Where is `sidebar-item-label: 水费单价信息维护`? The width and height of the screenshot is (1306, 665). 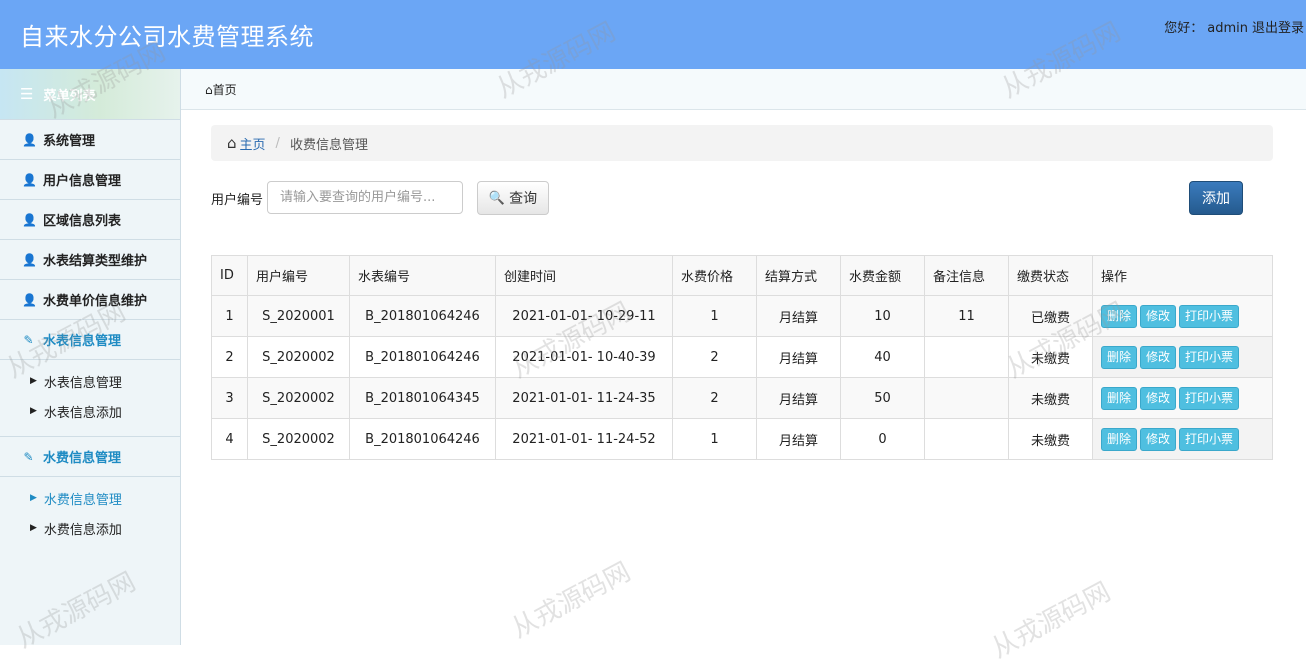 sidebar-item-label: 水费单价信息维护 is located at coordinates (95, 301).